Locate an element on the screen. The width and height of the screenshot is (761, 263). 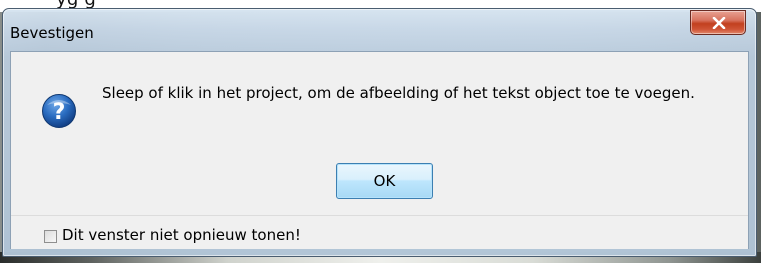
close-x-icon is located at coordinates (719, 23).